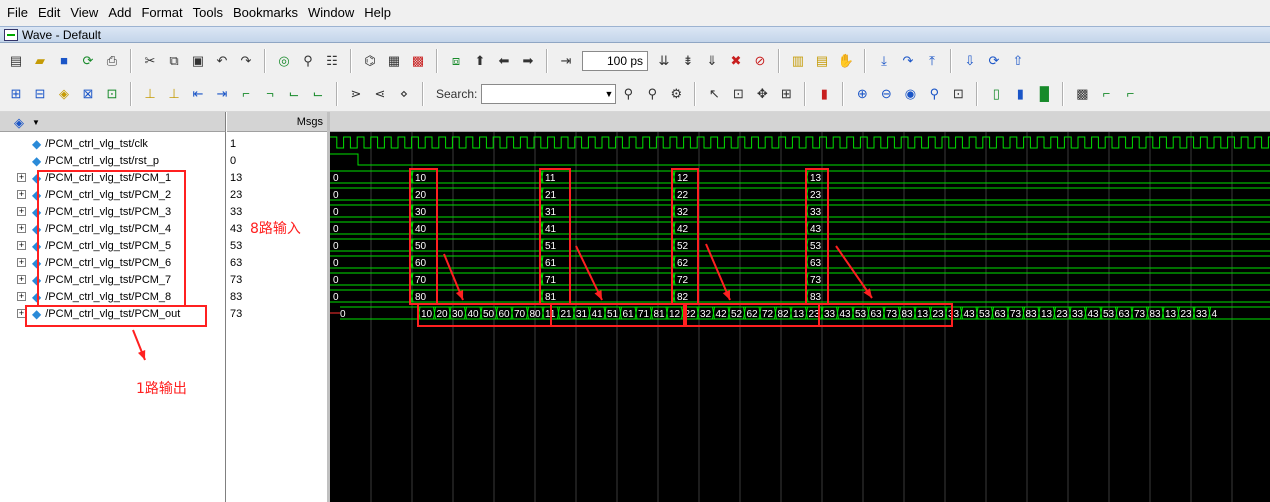 Image resolution: width=1270 pixels, height=502 pixels. I want to click on step-out2-icon: ⇧, so click(1018, 61).